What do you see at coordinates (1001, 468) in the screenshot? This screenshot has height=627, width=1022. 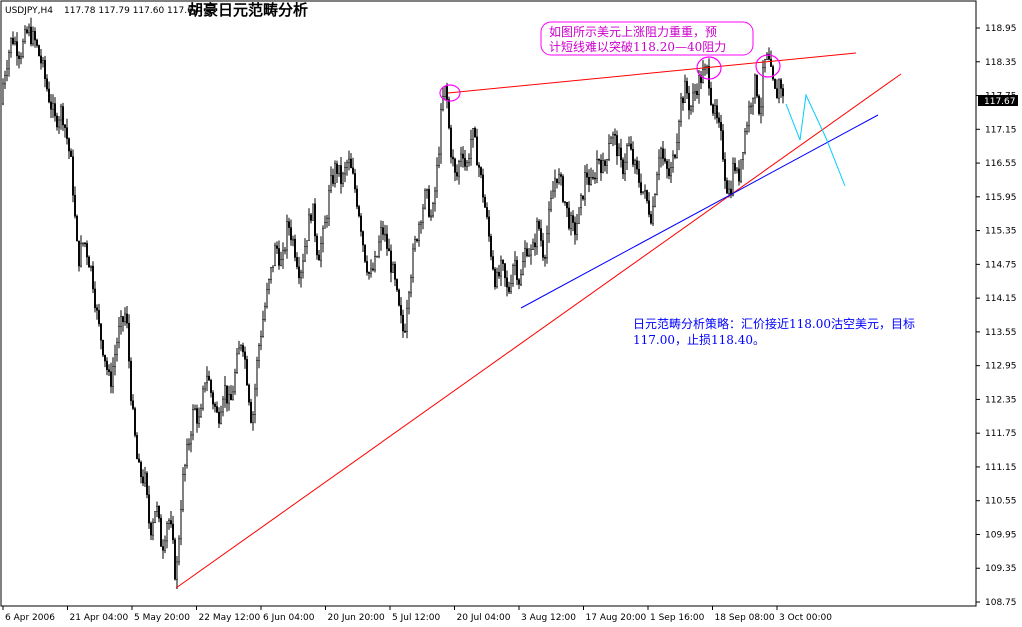 I see `y-tick-label: 111.15` at bounding box center [1001, 468].